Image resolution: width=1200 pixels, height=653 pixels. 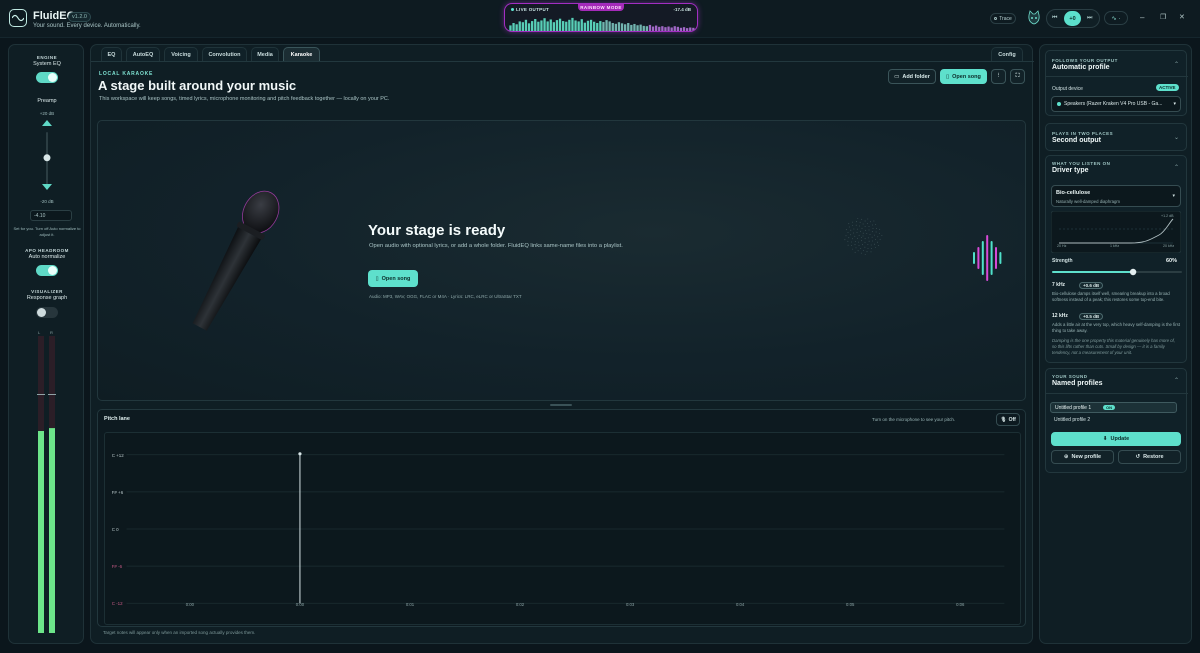 I want to click on equalizer-glyph-icon, so click(x=987, y=258).